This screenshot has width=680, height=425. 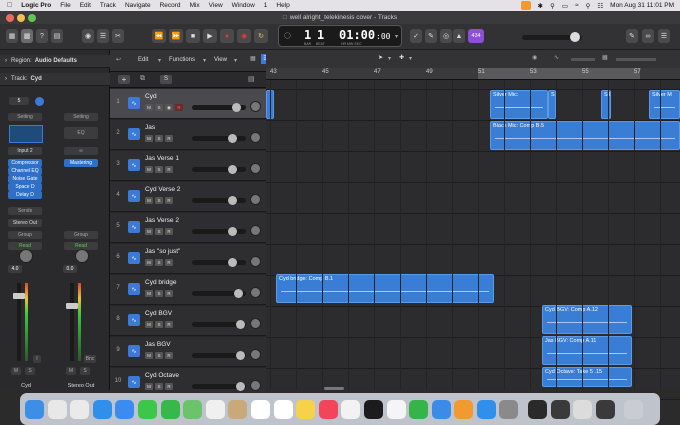 What do you see at coordinates (216, 5) in the screenshot?
I see `menu-view: View` at bounding box center [216, 5].